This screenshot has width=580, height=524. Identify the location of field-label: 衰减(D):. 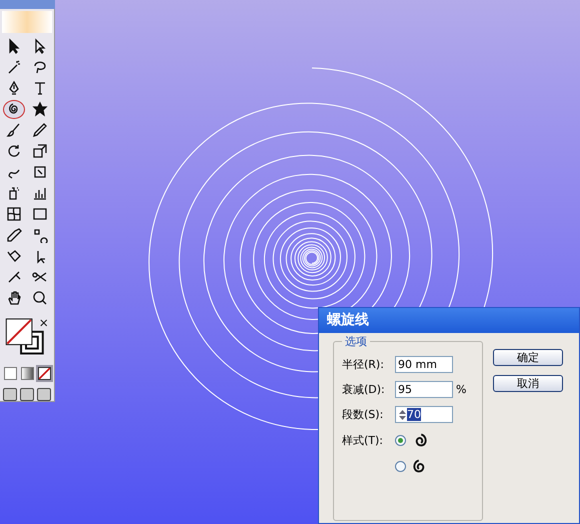
(364, 389).